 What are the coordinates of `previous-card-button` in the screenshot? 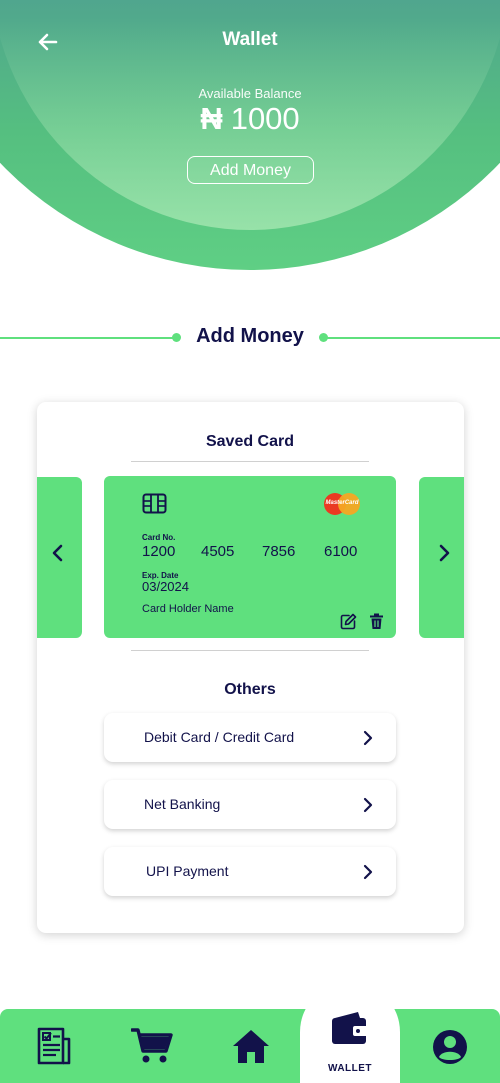 It's located at (59, 557).